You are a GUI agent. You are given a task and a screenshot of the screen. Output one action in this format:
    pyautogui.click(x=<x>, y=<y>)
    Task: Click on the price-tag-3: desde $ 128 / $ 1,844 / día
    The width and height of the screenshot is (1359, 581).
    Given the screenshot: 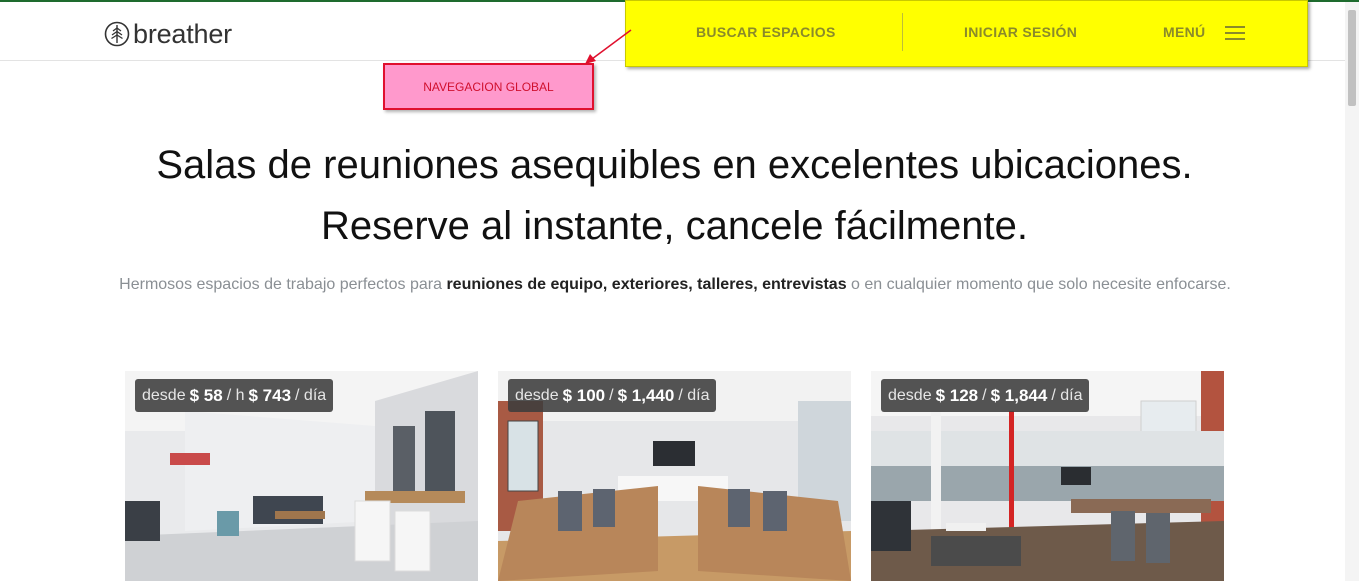 What is the action you would take?
    pyautogui.click(x=985, y=395)
    